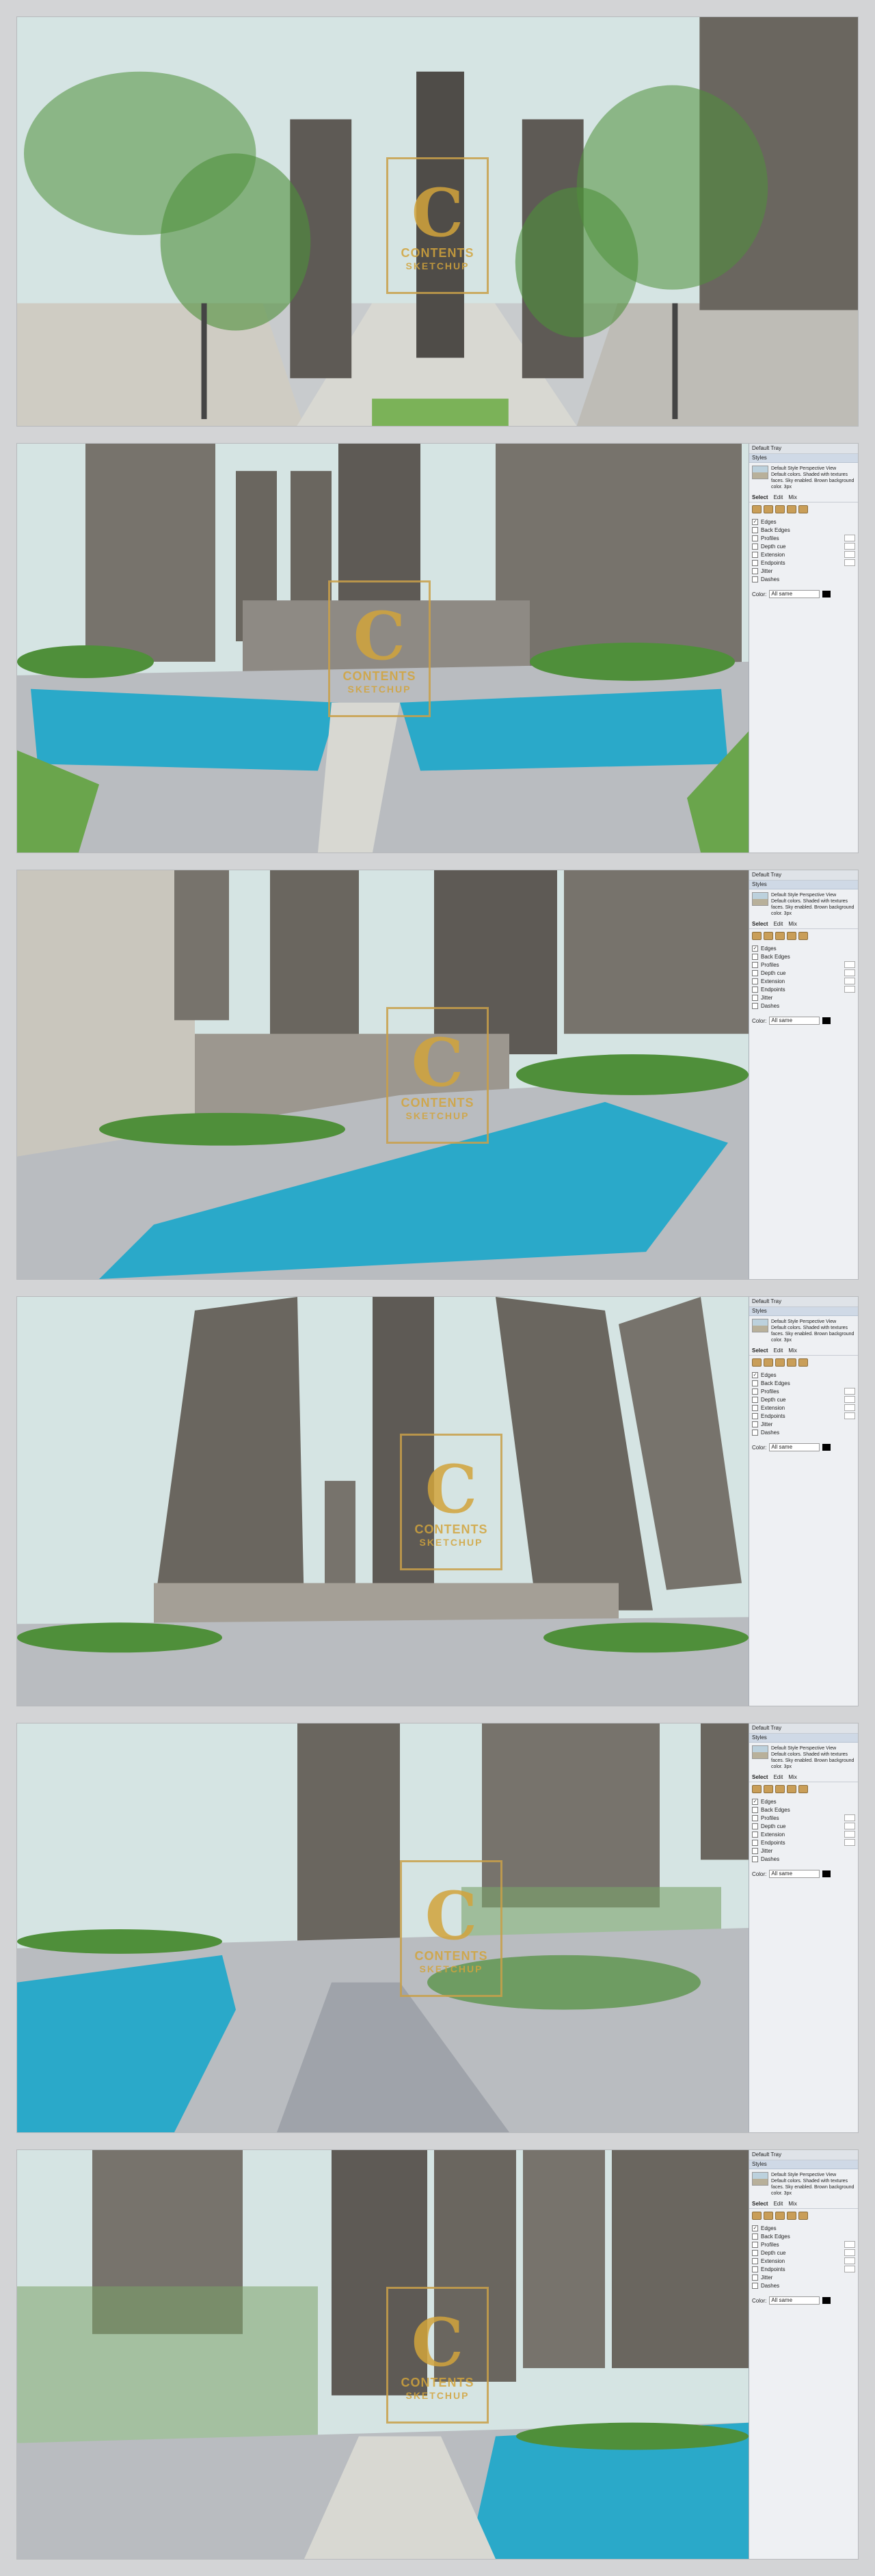  I want to click on viewport-4: C CONTENTS SKETCHUP, so click(383, 1501).